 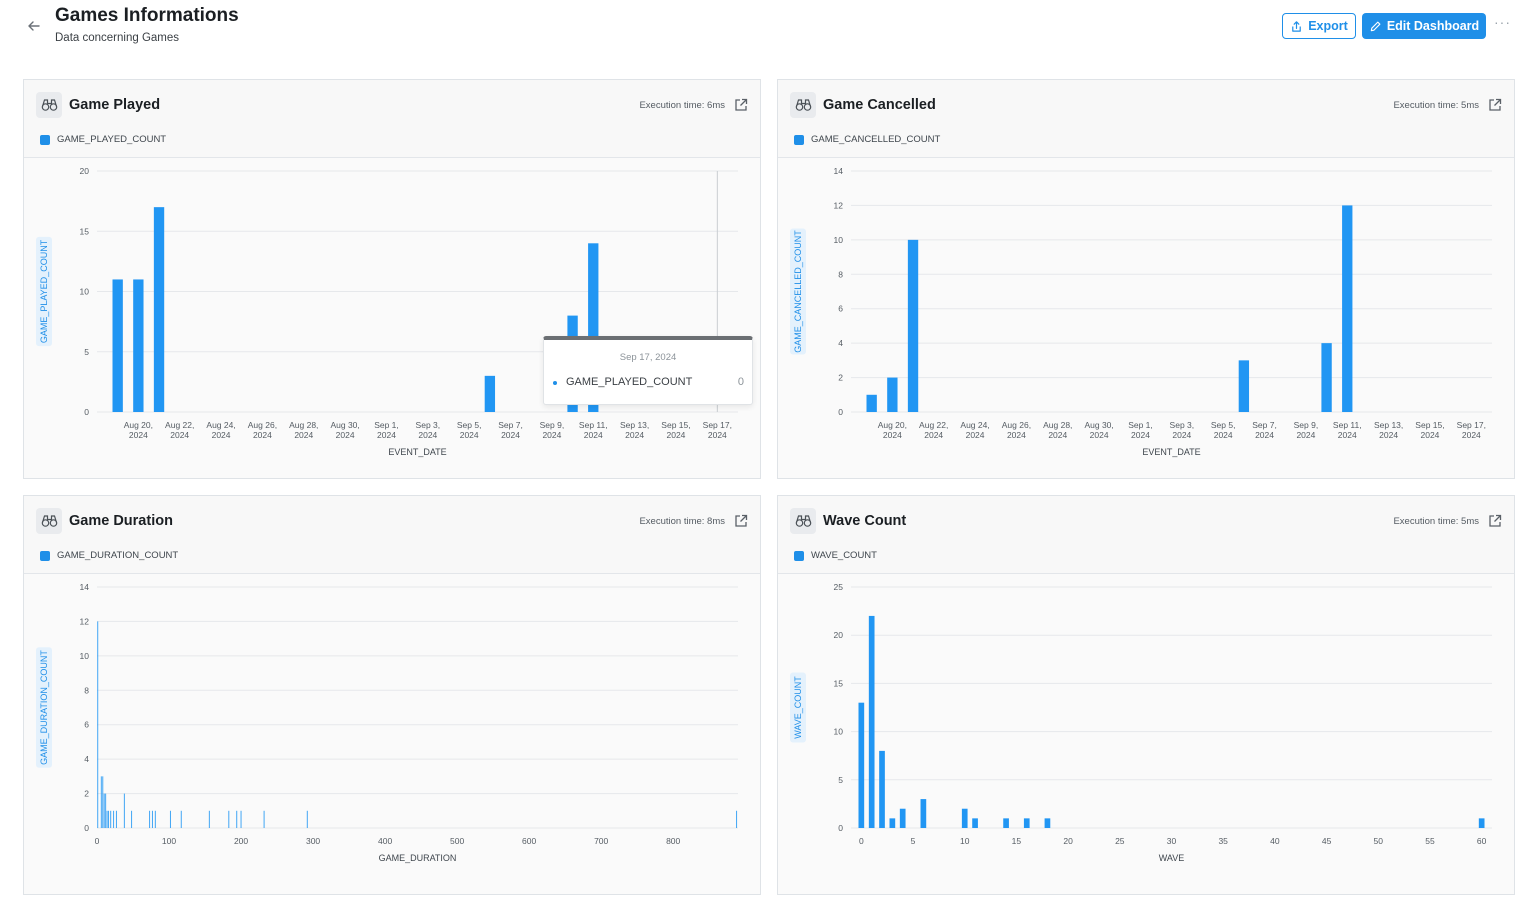 What do you see at coordinates (86, 794) in the screenshot?
I see `y-tick-label: 2` at bounding box center [86, 794].